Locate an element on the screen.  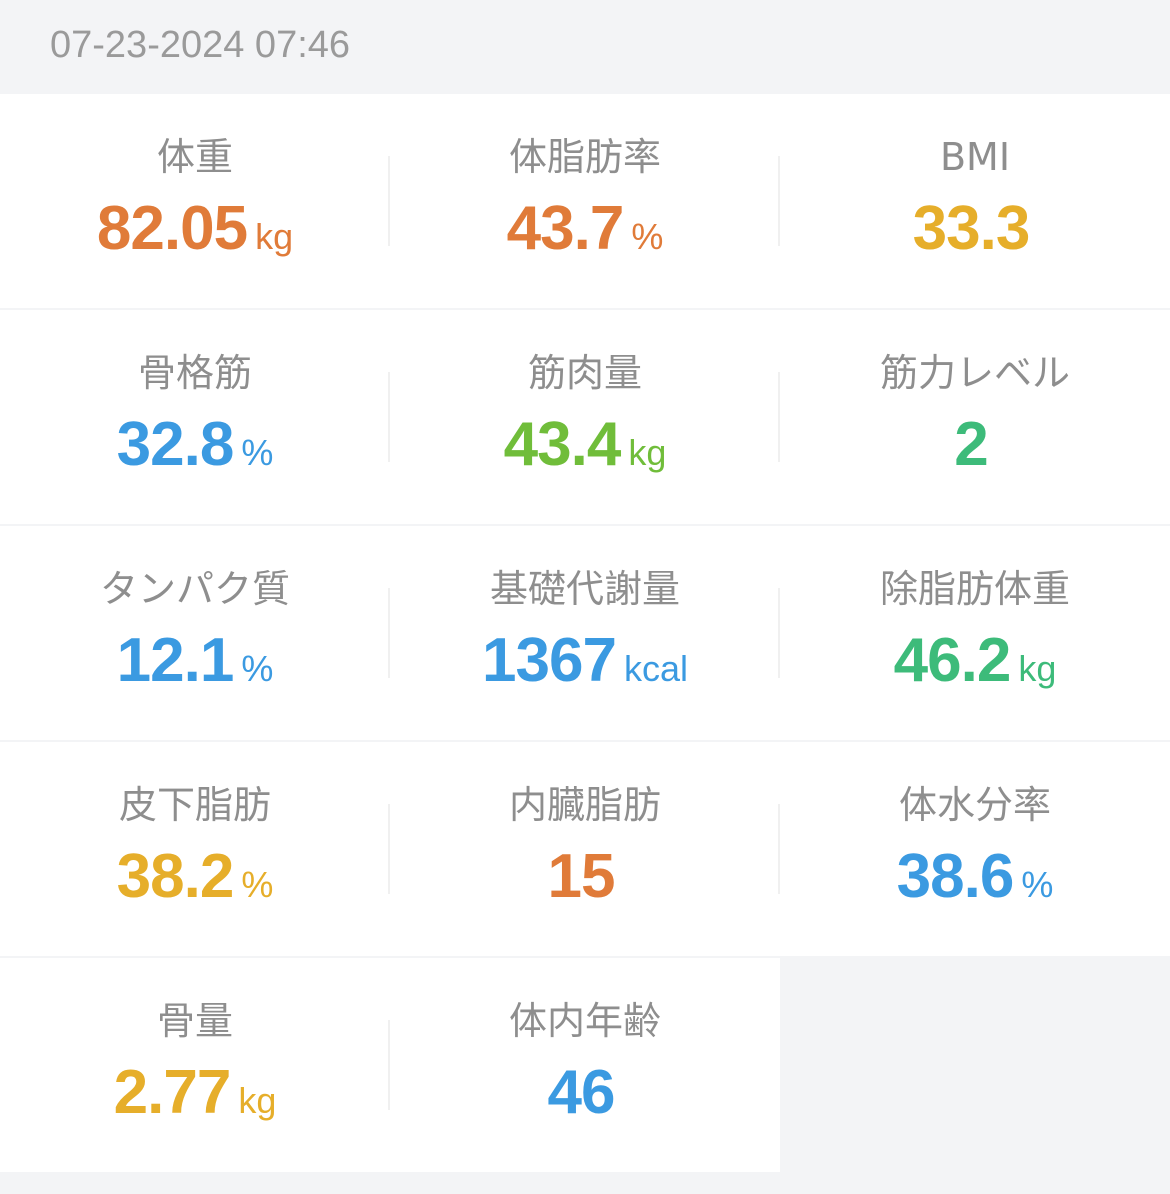
metric-number: 33.3 is located at coordinates (971, 228).